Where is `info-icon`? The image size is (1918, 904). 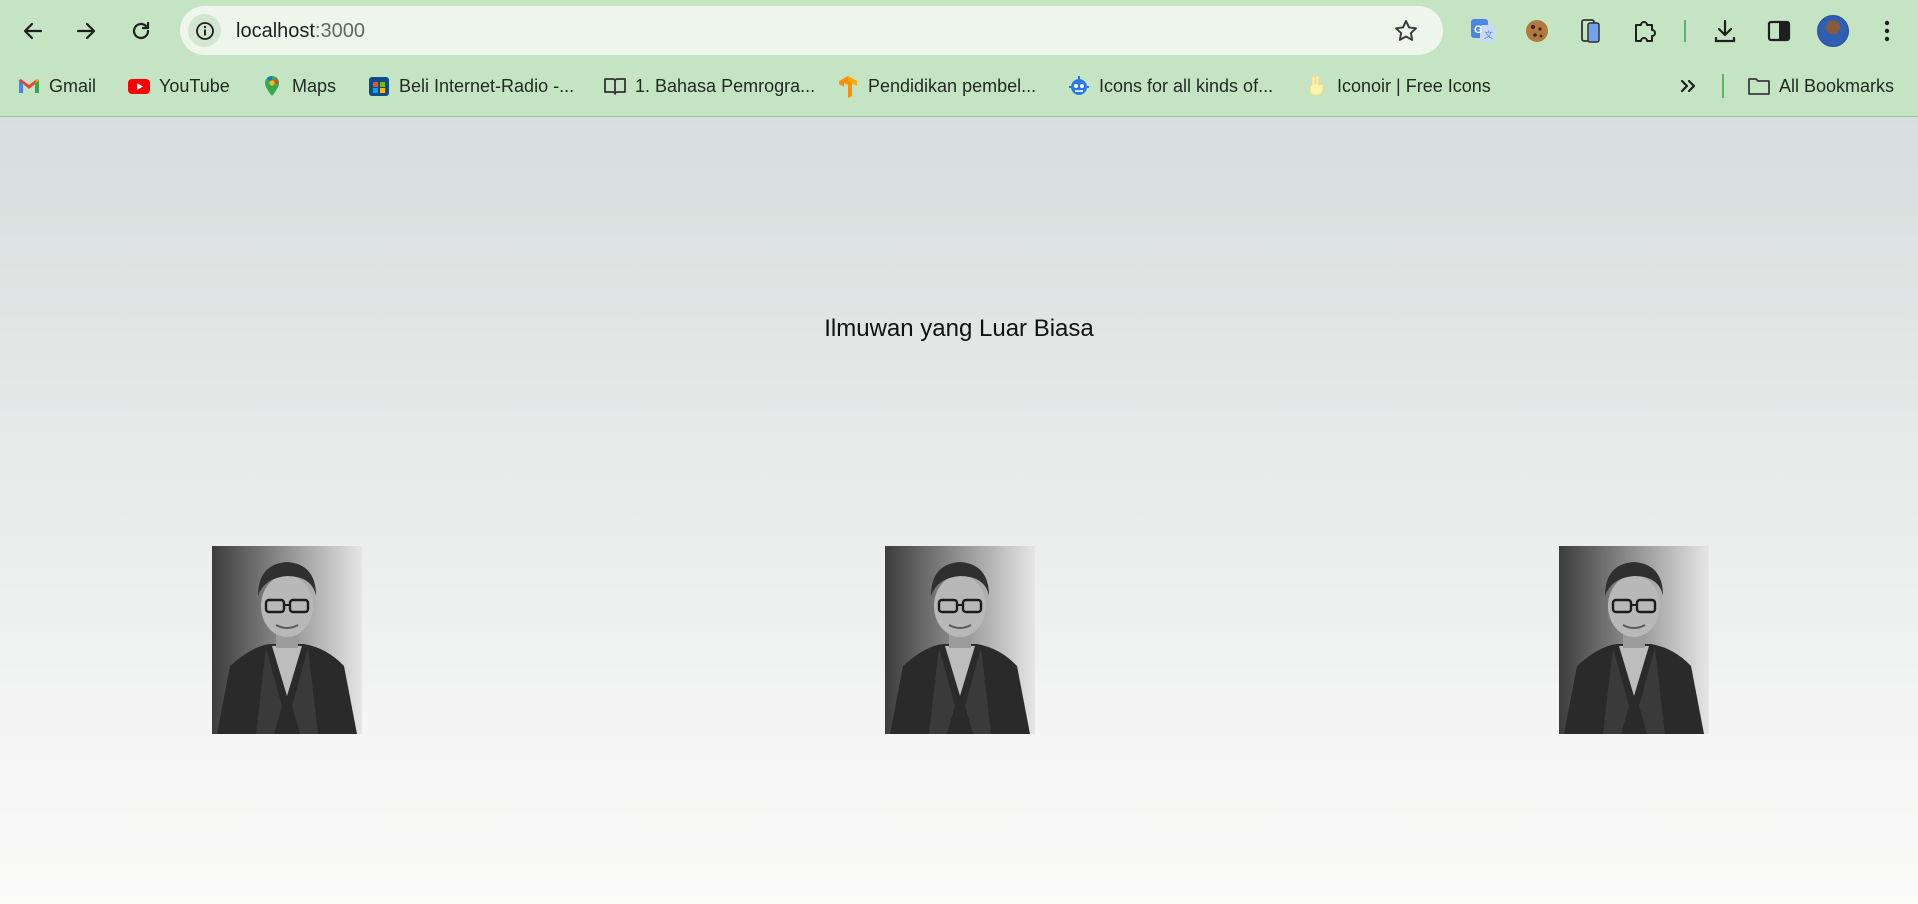 info-icon is located at coordinates (204, 30).